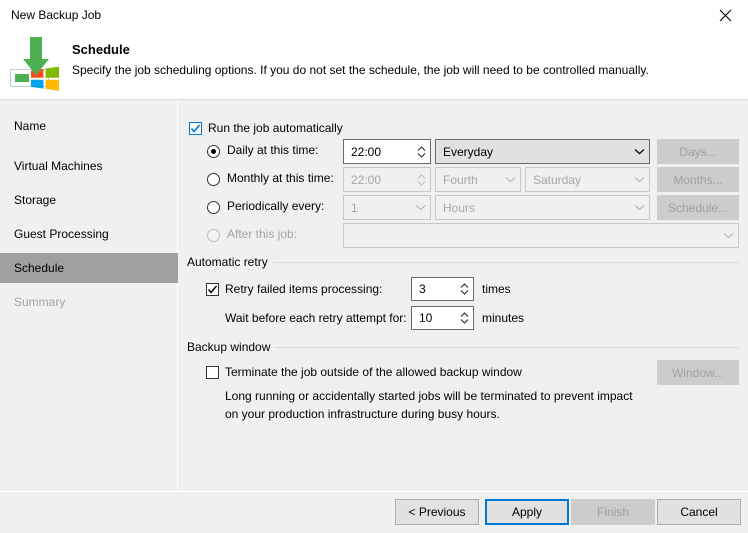  Describe the element at coordinates (230, 262) in the screenshot. I see `automatic-retry-group-label: Automatic retry` at that location.